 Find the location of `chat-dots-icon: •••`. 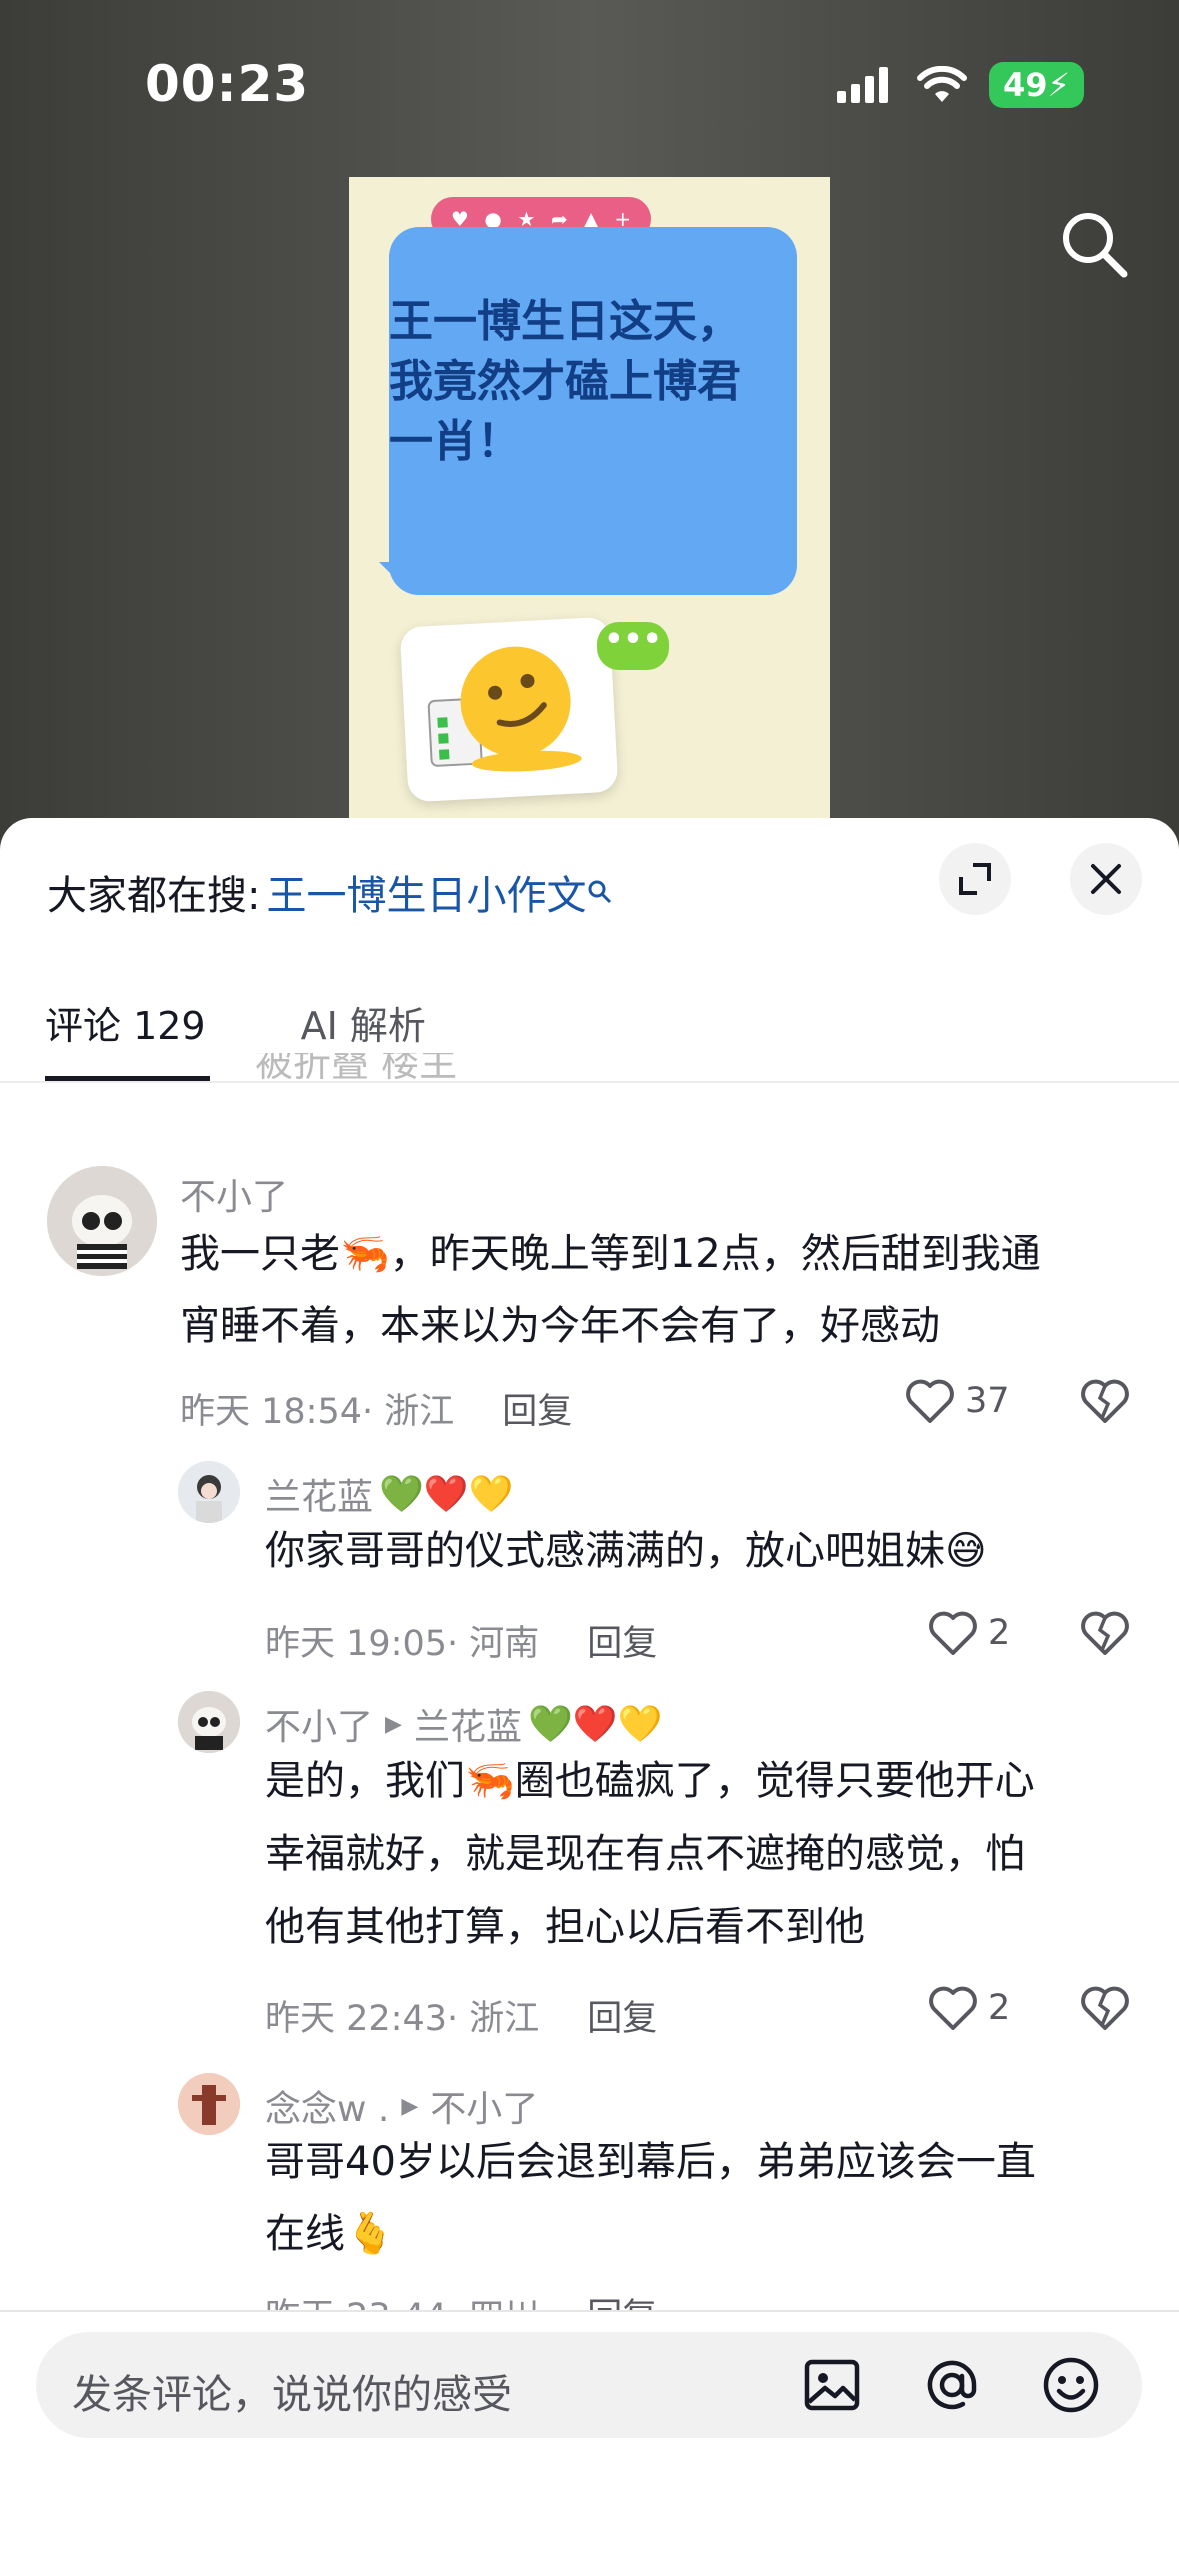

chat-dots-icon: ••• is located at coordinates (633, 646).